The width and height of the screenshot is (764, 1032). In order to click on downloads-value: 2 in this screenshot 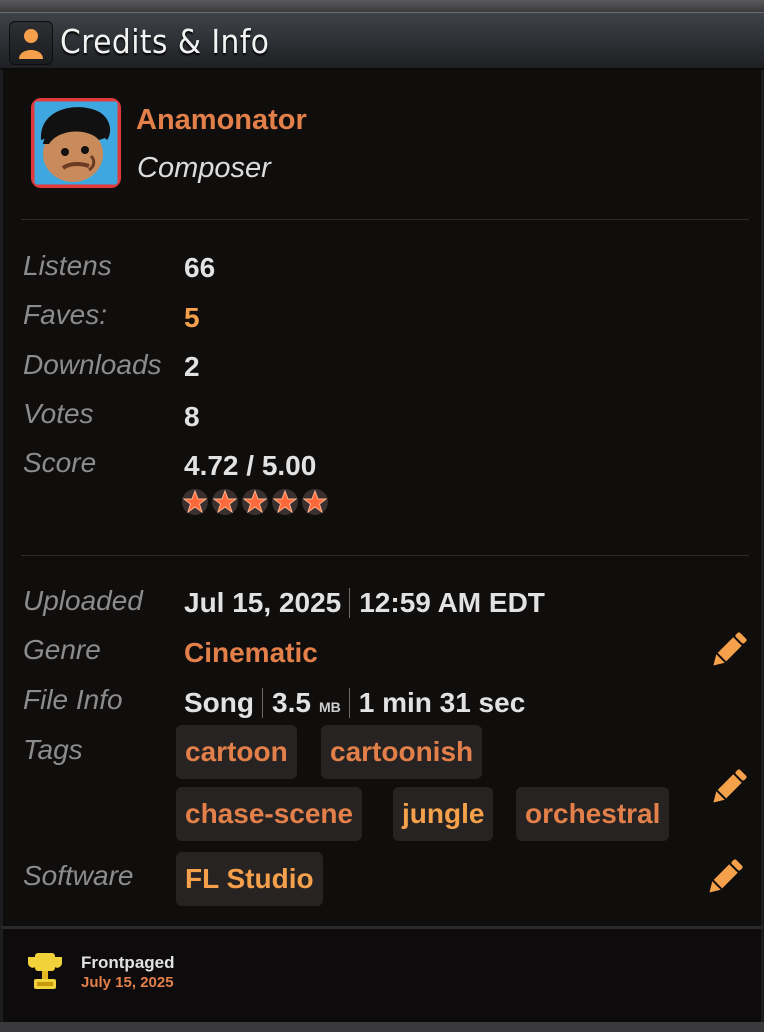, I will do `click(192, 366)`.